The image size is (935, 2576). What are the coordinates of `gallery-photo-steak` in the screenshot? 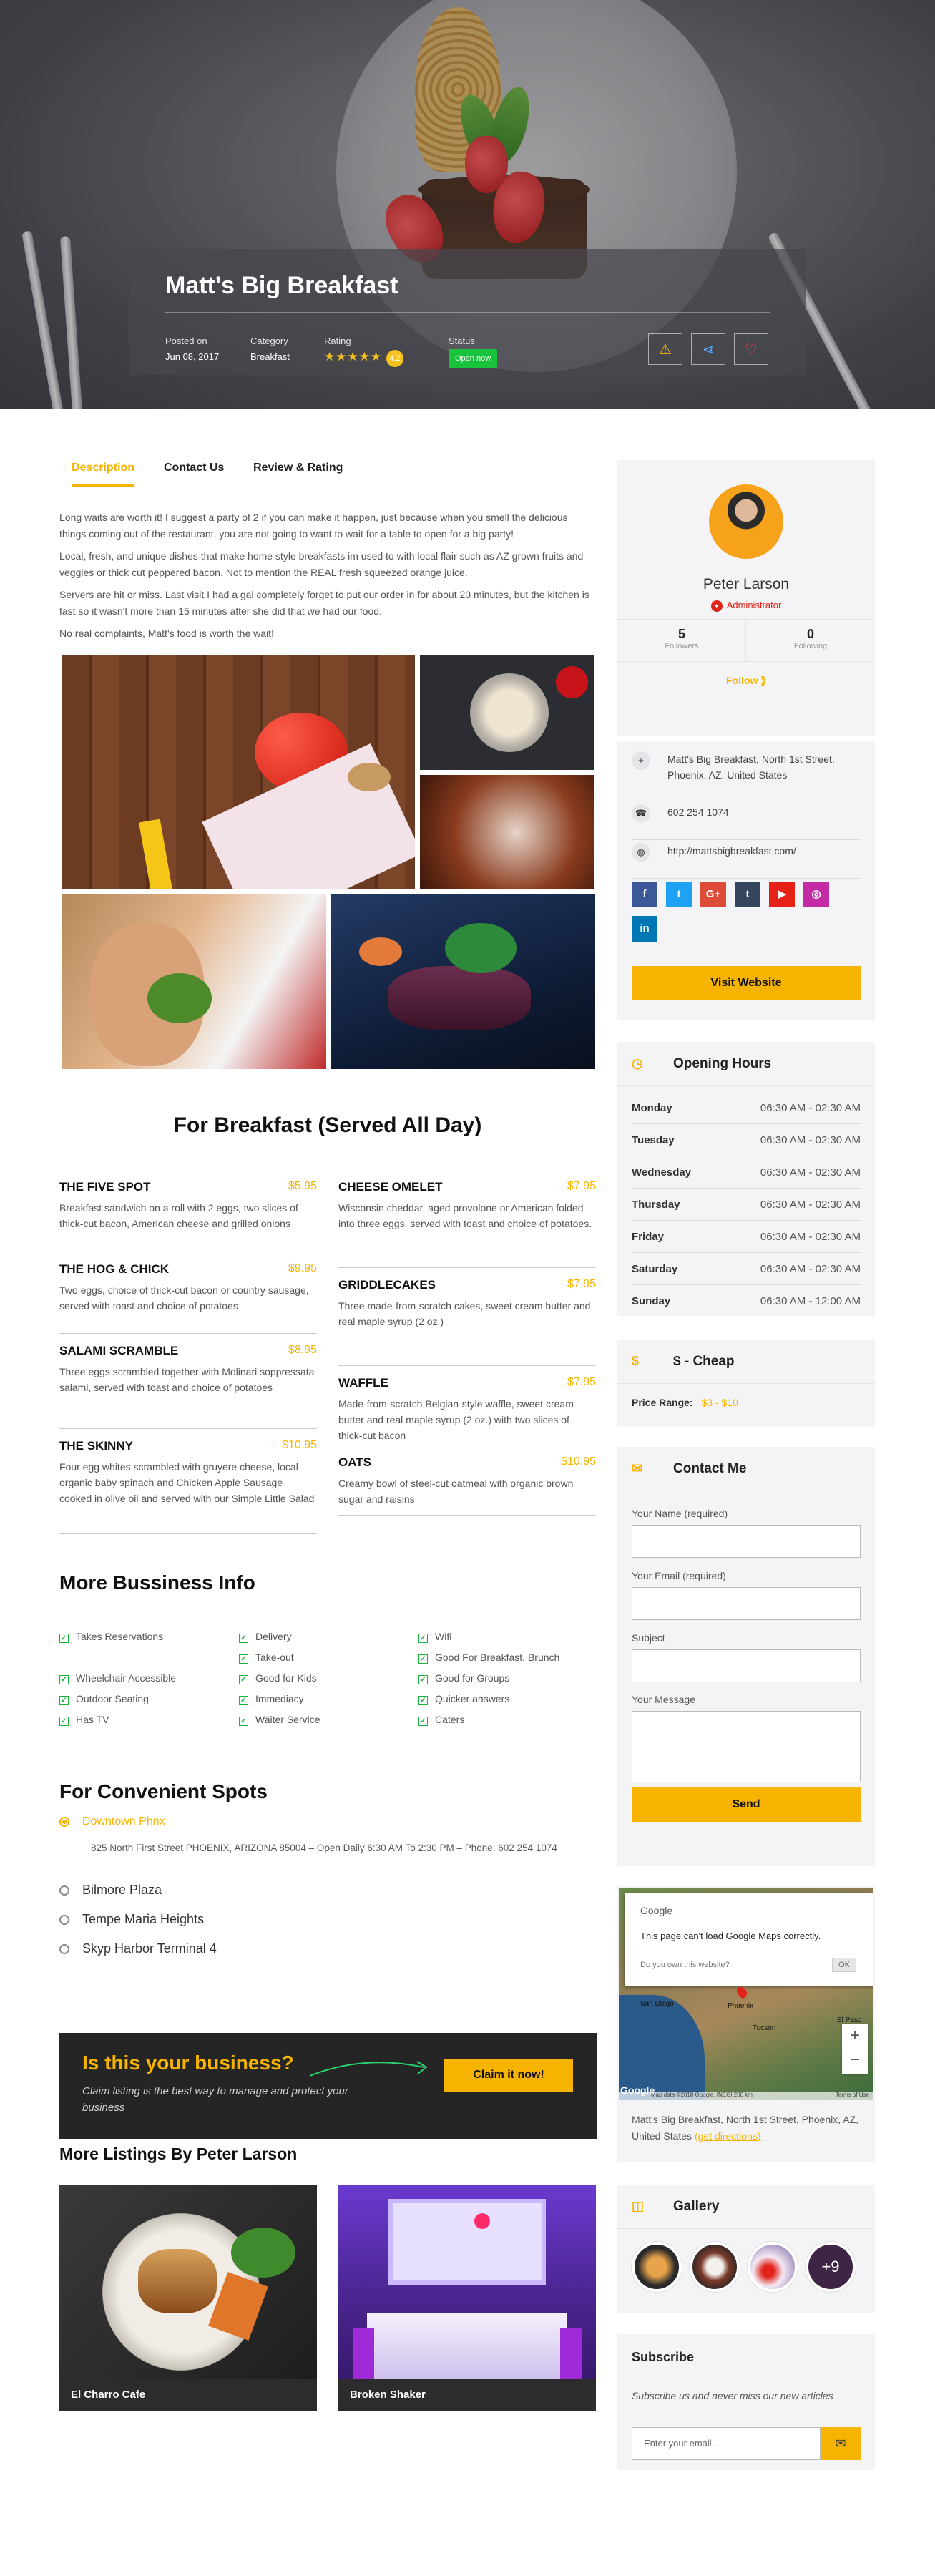 It's located at (463, 981).